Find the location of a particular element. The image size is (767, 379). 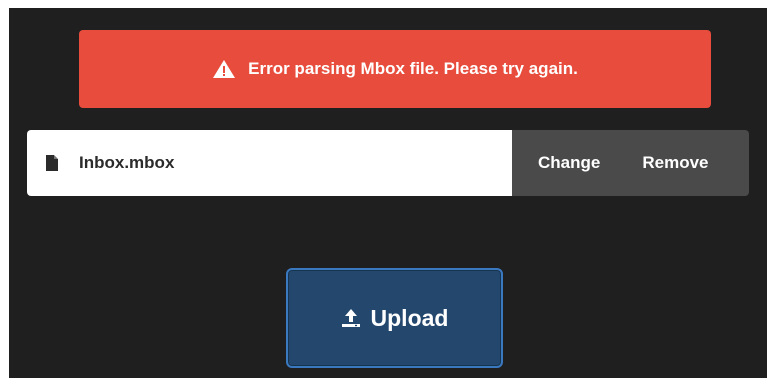

upload-icon is located at coordinates (351, 318).